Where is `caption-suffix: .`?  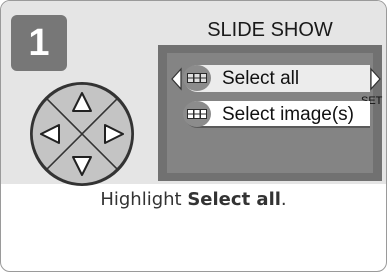 caption-suffix: . is located at coordinates (283, 199).